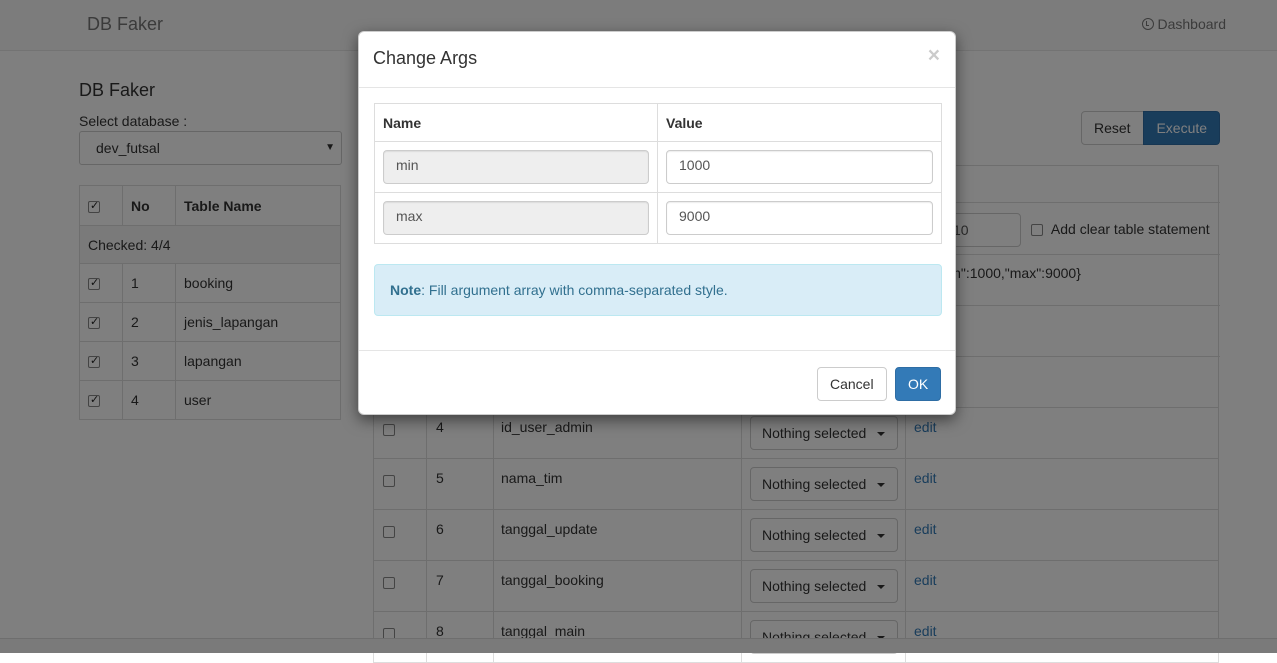 This screenshot has height=663, width=1277. I want to click on args-table-header: Name Value, so click(658, 122).